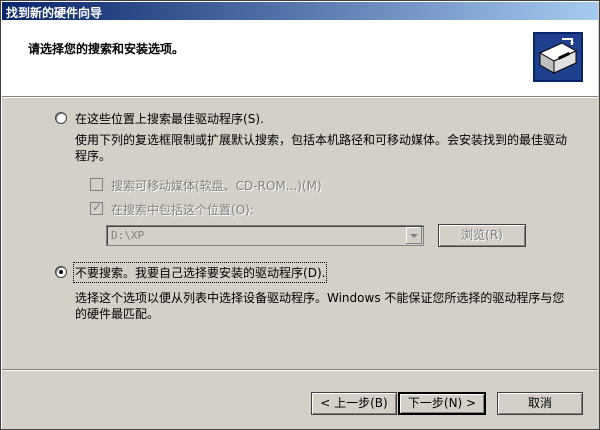 This screenshot has width=600, height=430. Describe the element at coordinates (414, 235) in the screenshot. I see `chevron-down-icon` at that location.